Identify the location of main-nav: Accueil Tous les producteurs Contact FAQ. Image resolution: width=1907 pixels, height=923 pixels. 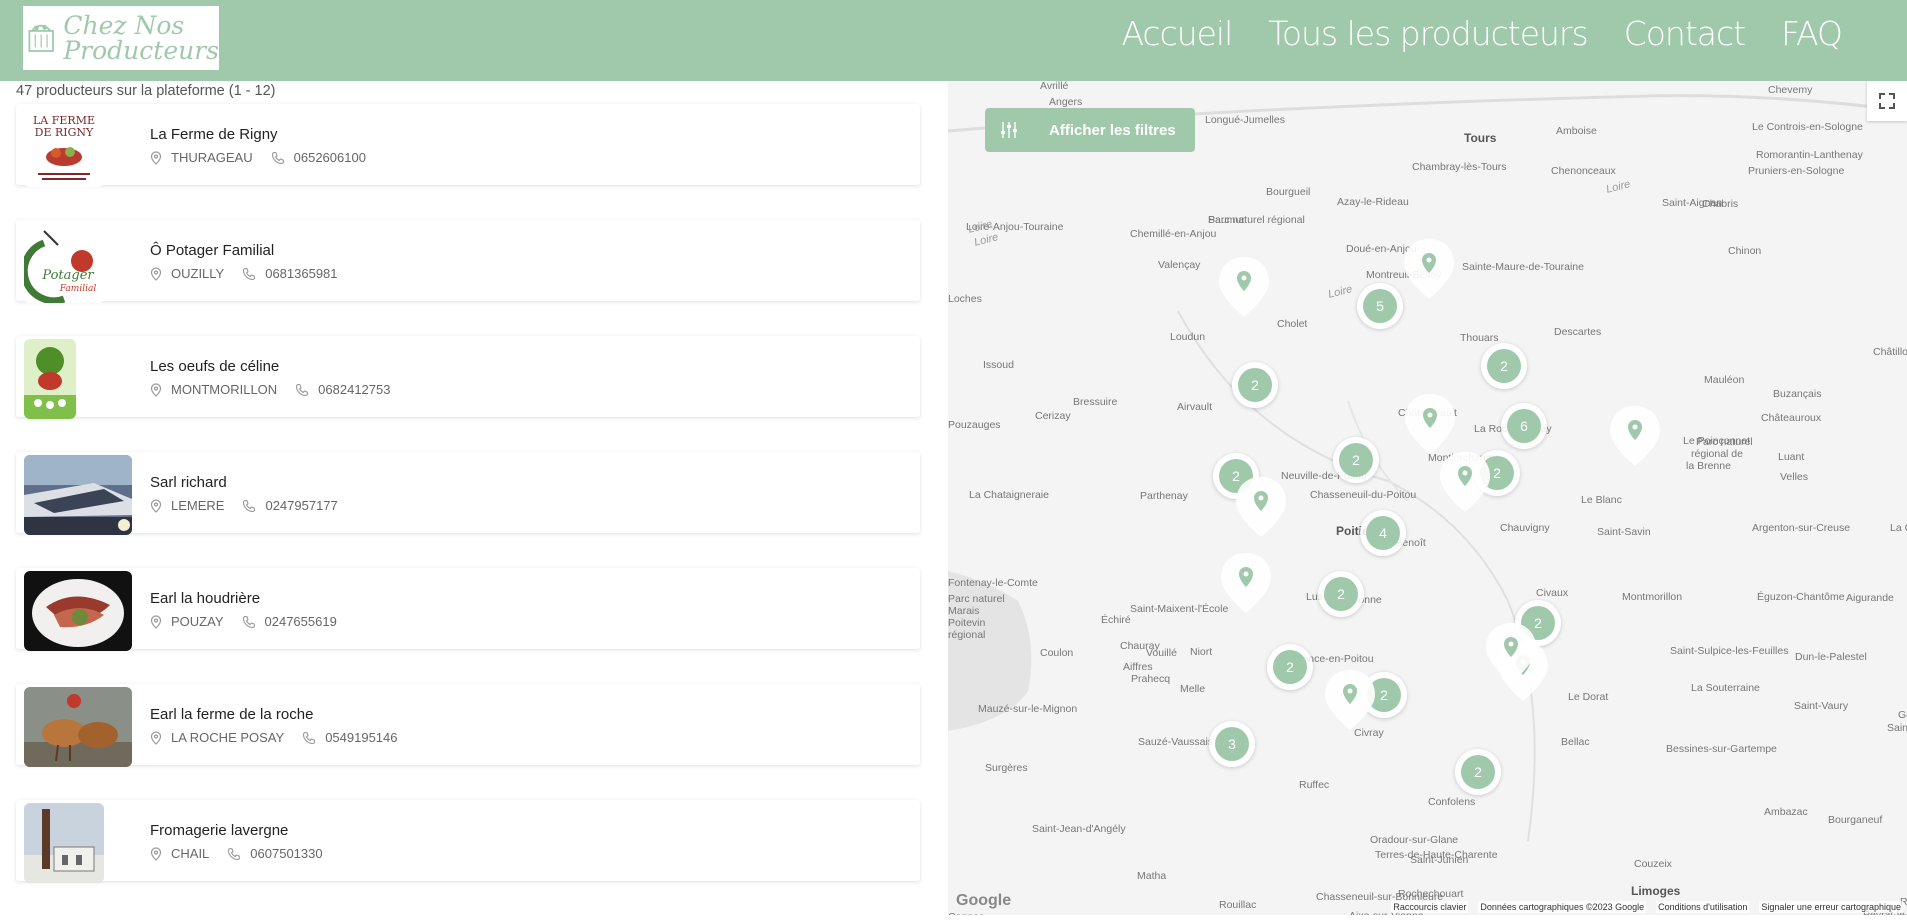
(1482, 33).